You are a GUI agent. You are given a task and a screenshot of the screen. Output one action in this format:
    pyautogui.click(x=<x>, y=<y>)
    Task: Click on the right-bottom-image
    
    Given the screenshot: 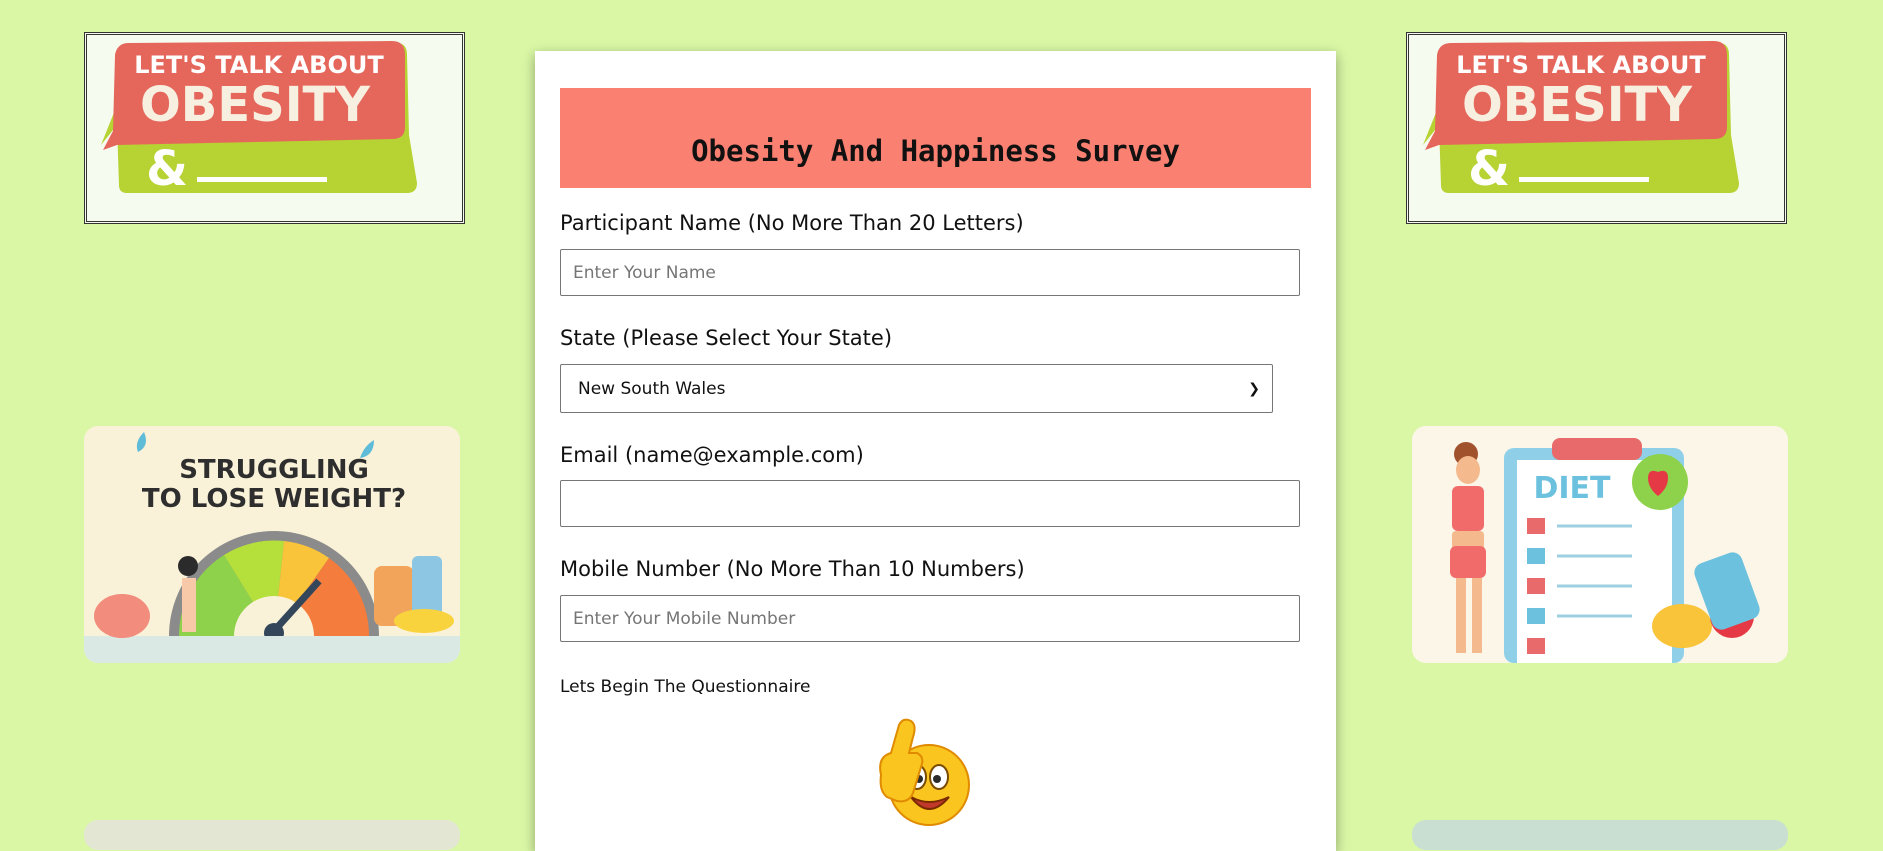 What is the action you would take?
    pyautogui.click(x=1600, y=835)
    